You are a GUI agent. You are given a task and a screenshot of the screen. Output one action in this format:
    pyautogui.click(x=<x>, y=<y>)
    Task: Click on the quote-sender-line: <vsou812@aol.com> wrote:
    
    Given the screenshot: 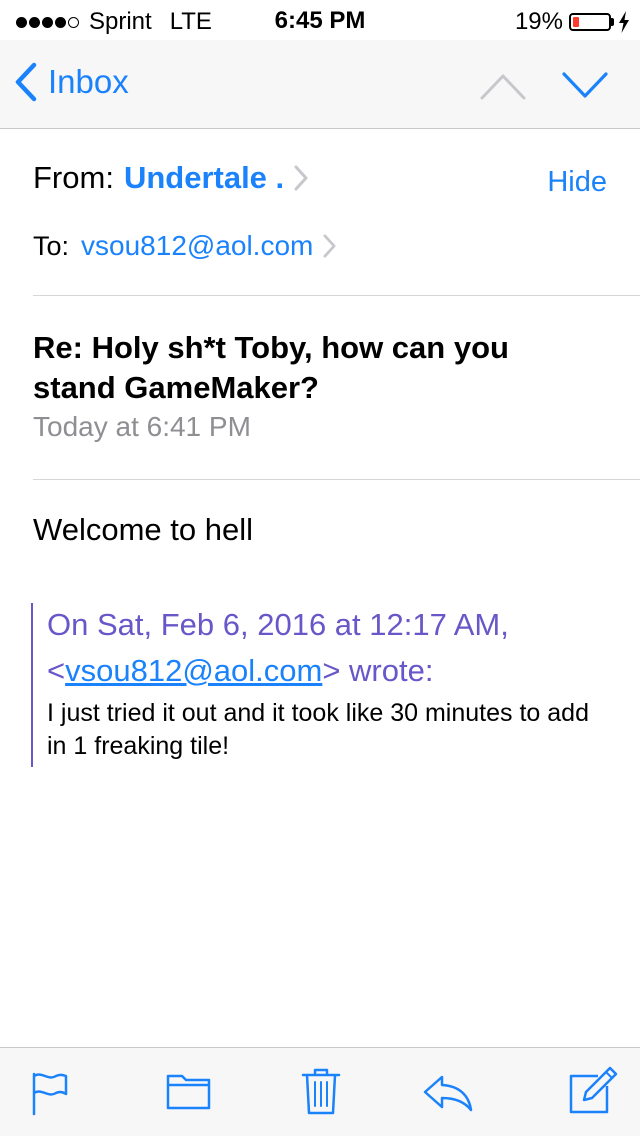 What is the action you would take?
    pyautogui.click(x=329, y=671)
    